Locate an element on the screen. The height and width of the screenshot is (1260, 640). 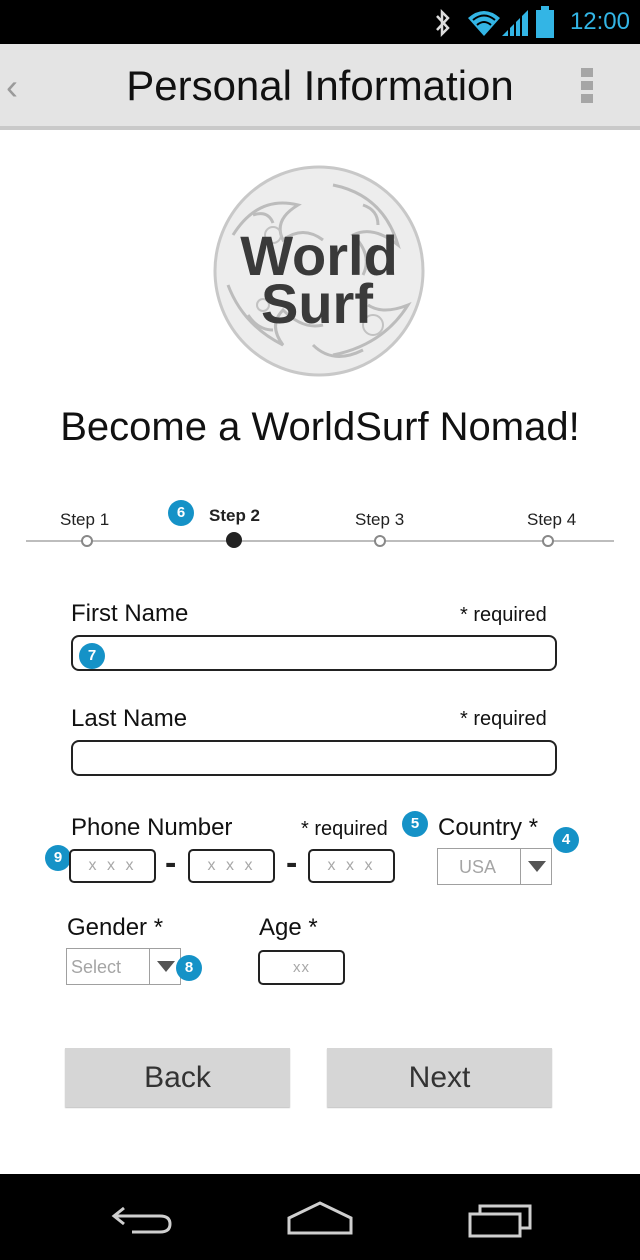
annotation-badge-5: 5 is located at coordinates (415, 824).